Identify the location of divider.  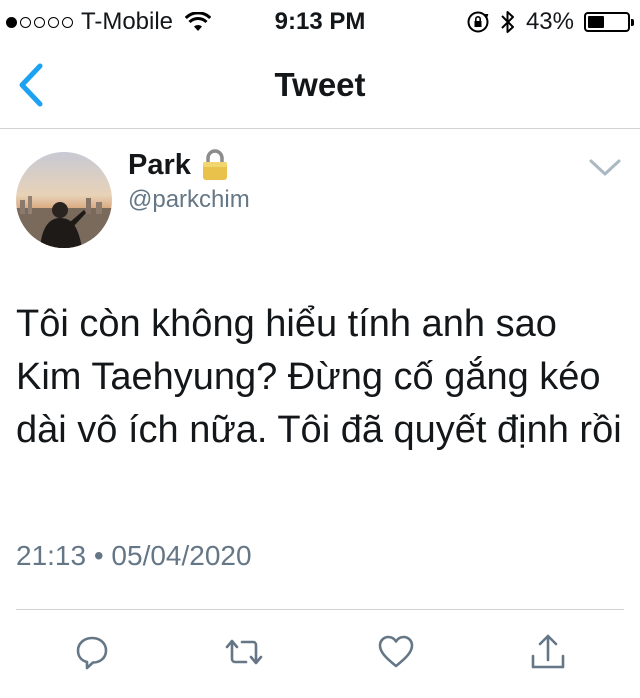
(320, 609).